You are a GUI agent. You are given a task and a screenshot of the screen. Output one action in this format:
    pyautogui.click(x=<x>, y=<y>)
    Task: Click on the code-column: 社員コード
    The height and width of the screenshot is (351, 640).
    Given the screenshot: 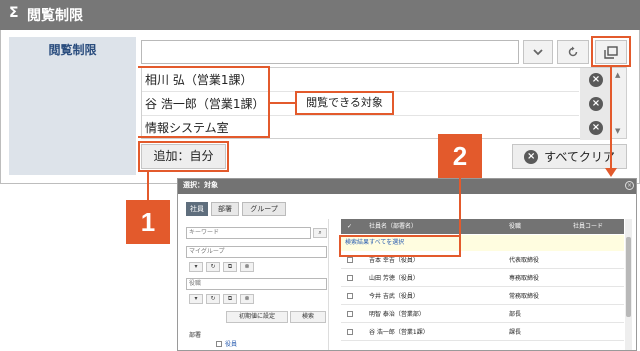 What is the action you would take?
    pyautogui.click(x=588, y=226)
    